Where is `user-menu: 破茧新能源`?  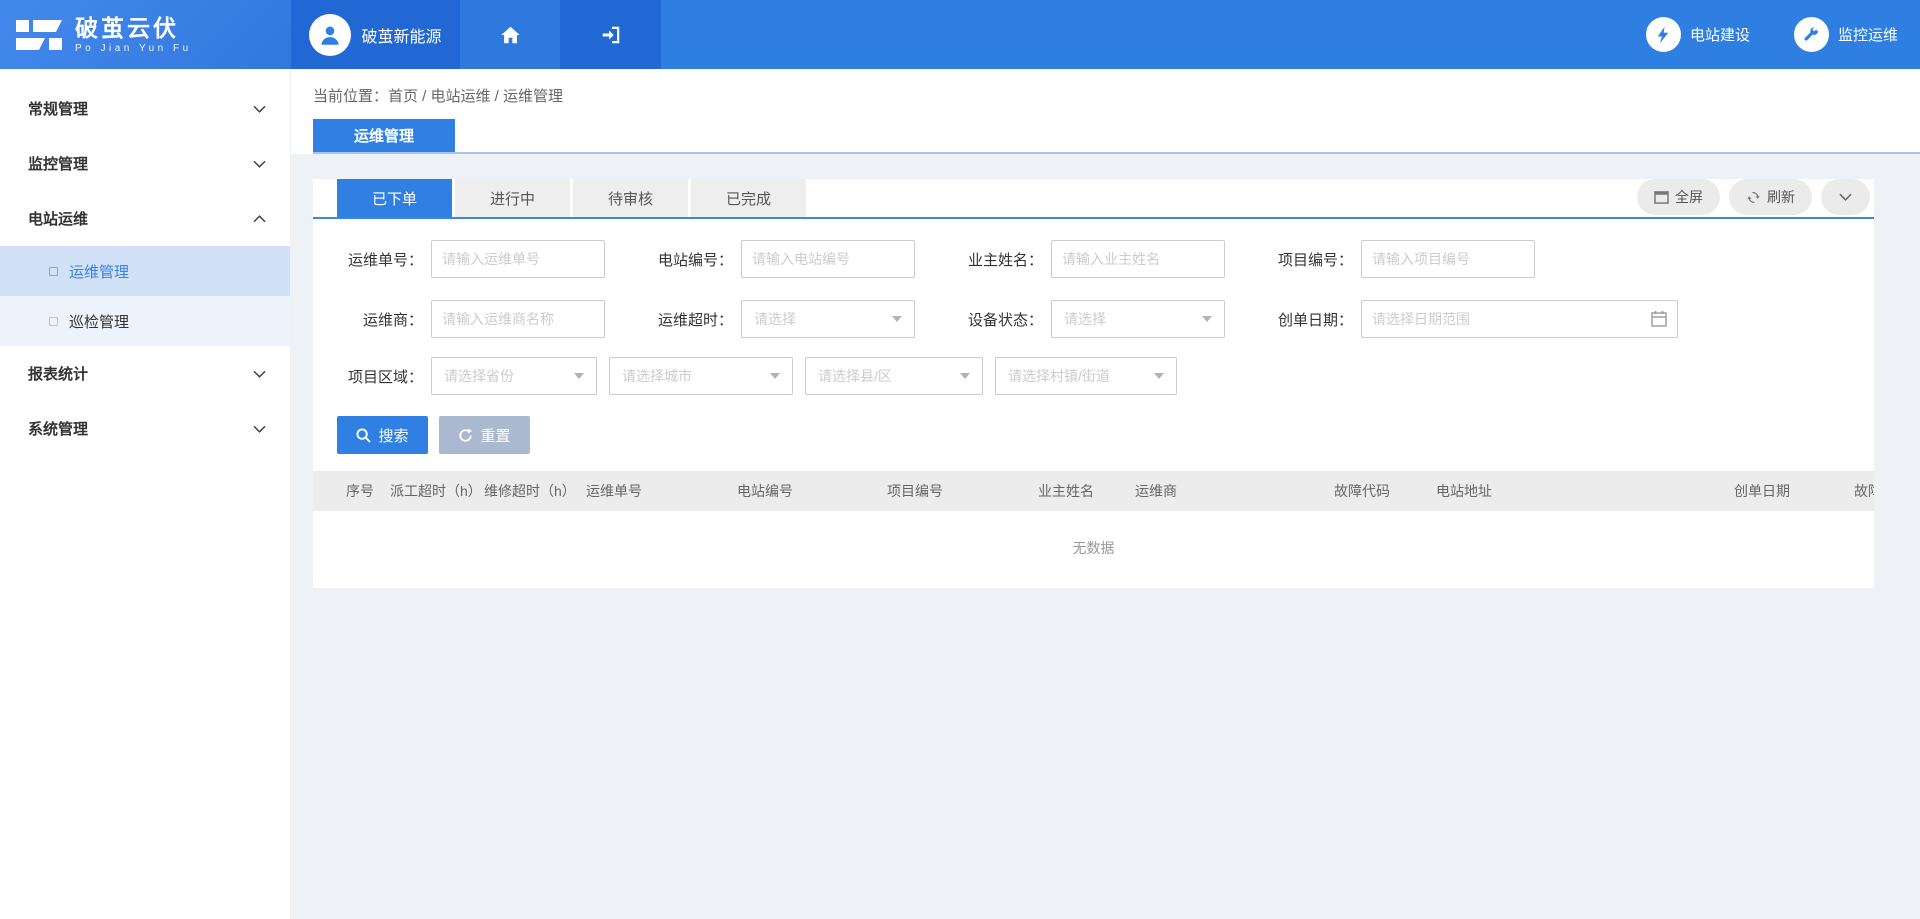
user-menu: 破茧新能源 is located at coordinates (375, 34).